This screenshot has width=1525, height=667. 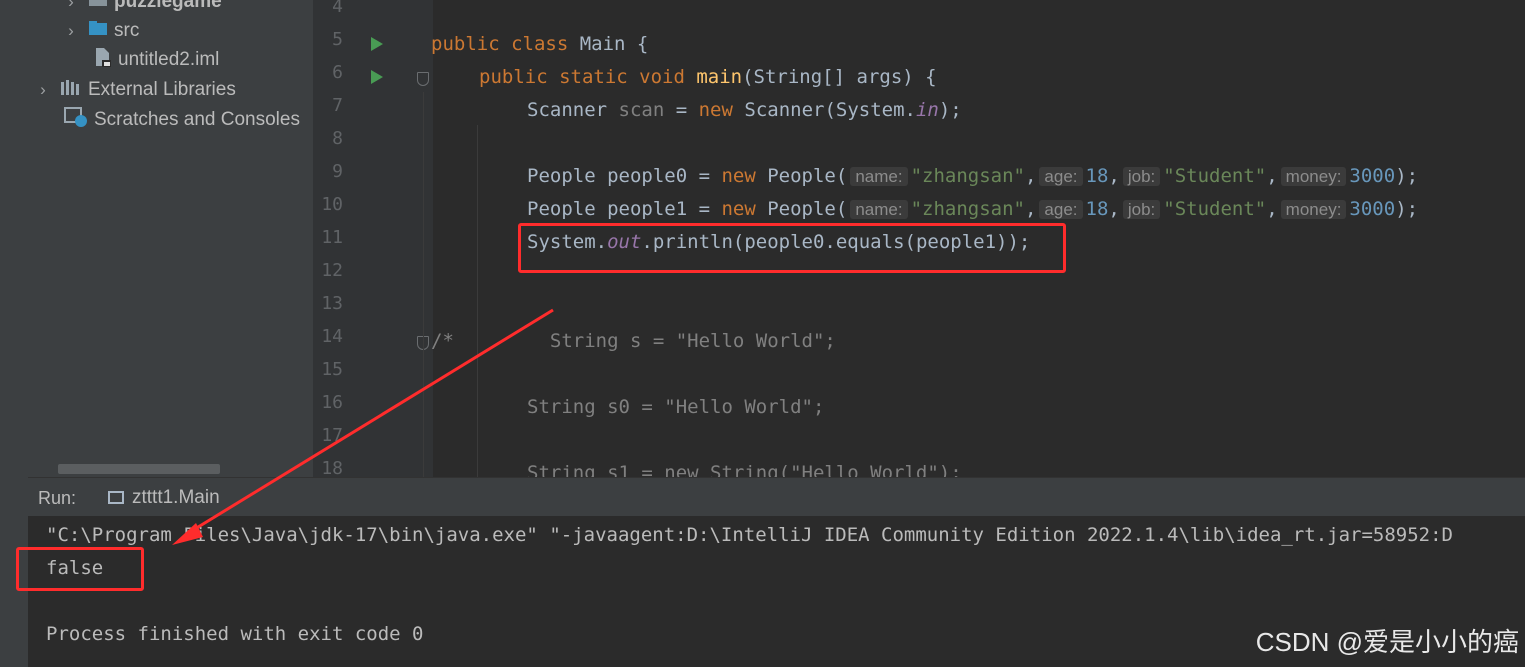 What do you see at coordinates (363, 426) in the screenshot?
I see `annotation-arrow-icon` at bounding box center [363, 426].